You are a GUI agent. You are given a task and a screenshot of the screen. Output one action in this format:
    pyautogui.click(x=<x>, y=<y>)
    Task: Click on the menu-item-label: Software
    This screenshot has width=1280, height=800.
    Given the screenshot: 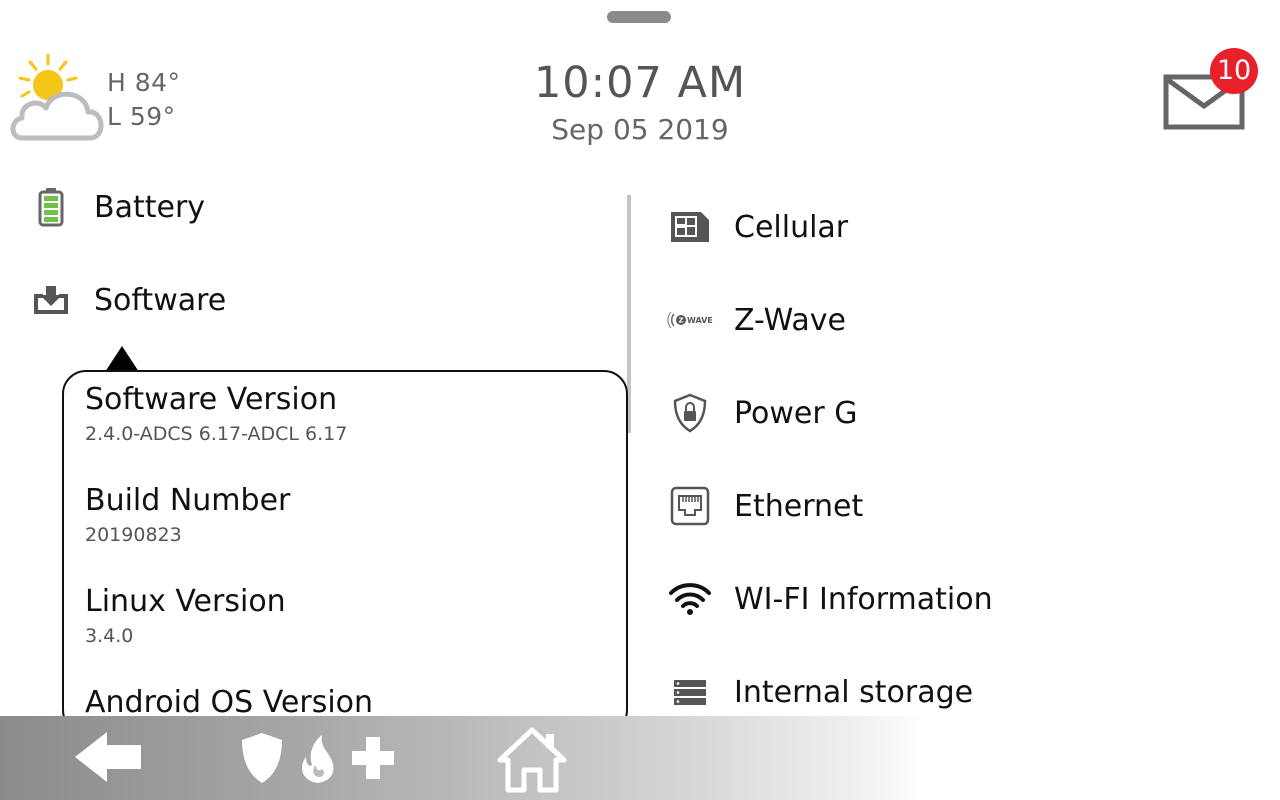 What is the action you would take?
    pyautogui.click(x=160, y=300)
    